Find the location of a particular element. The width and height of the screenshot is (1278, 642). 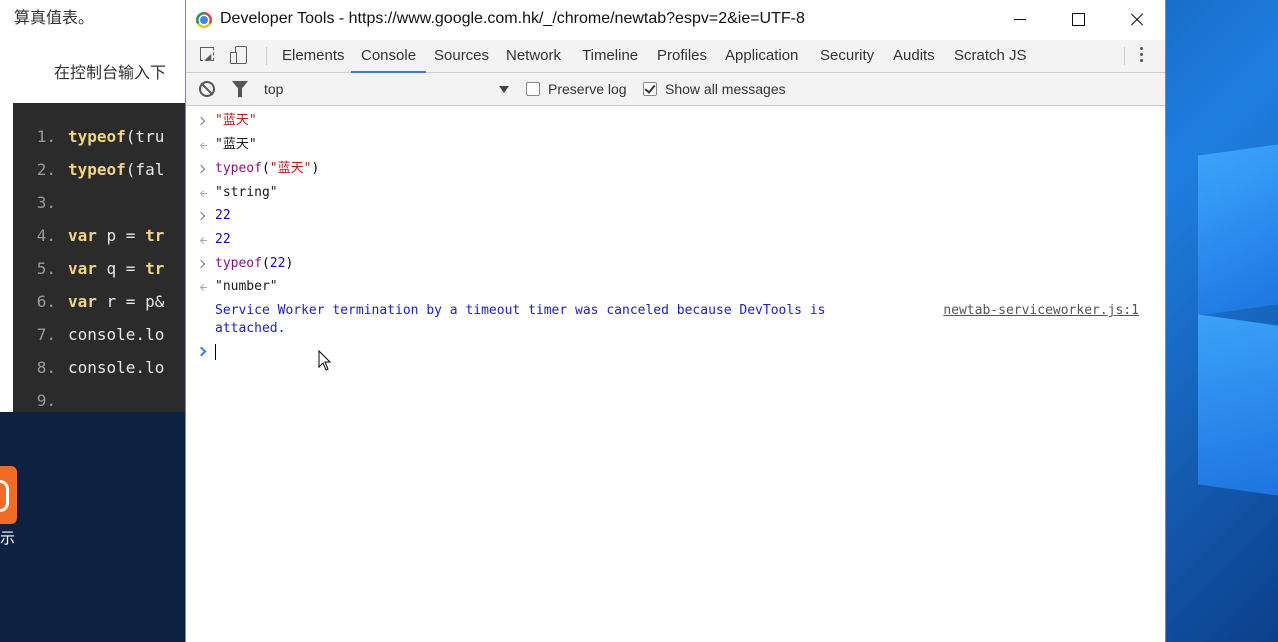

console-input-row: "蓝天" is located at coordinates (236, 120).